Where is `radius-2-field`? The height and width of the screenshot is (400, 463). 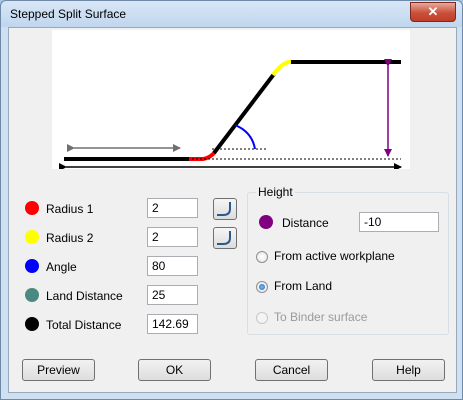 radius-2-field is located at coordinates (172, 237).